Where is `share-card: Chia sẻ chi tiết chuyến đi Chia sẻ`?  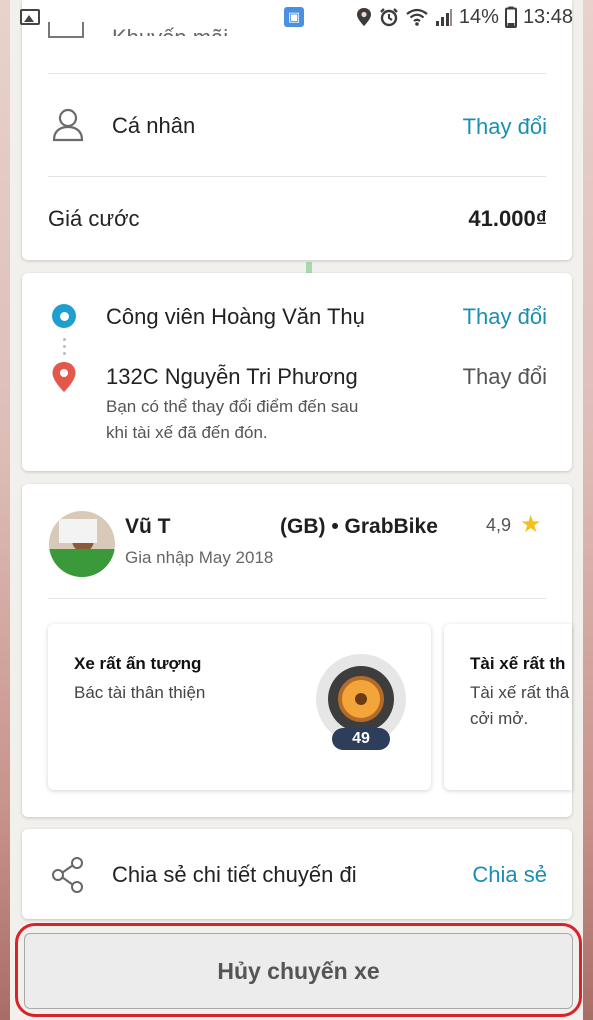 share-card: Chia sẻ chi tiết chuyến đi Chia sẻ is located at coordinates (297, 874).